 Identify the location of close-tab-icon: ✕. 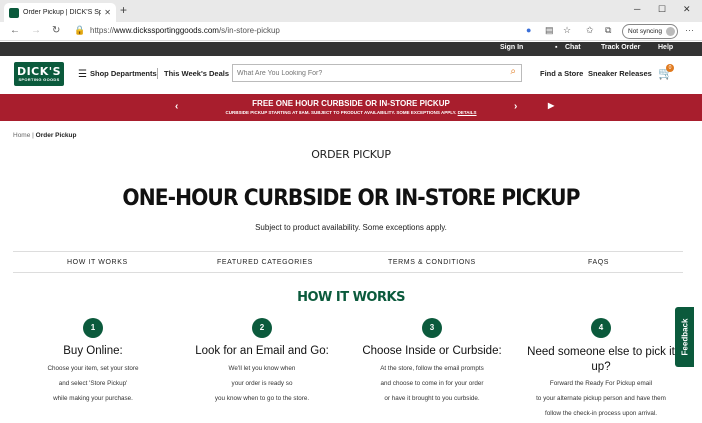
(107, 12).